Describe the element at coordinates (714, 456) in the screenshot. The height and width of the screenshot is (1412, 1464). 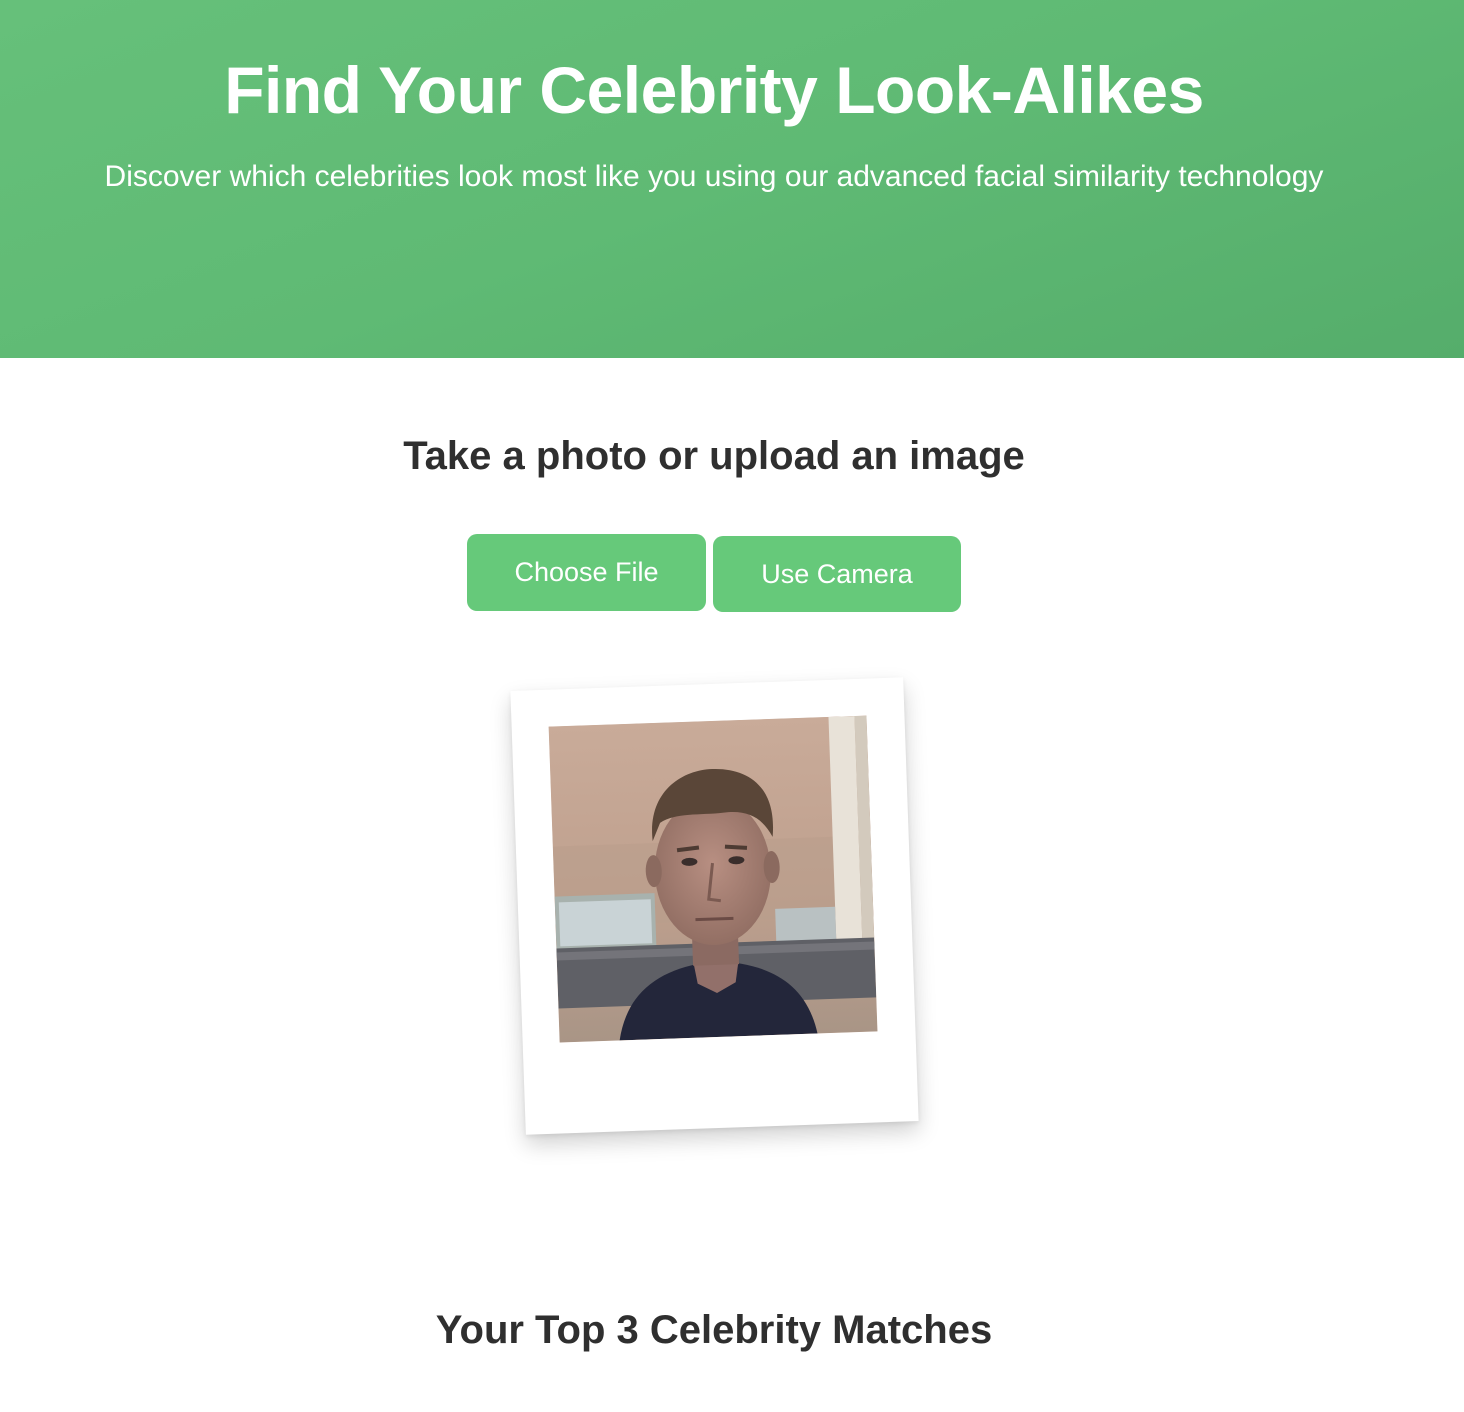
I see `upload-heading: Take a photo or upload an image` at that location.